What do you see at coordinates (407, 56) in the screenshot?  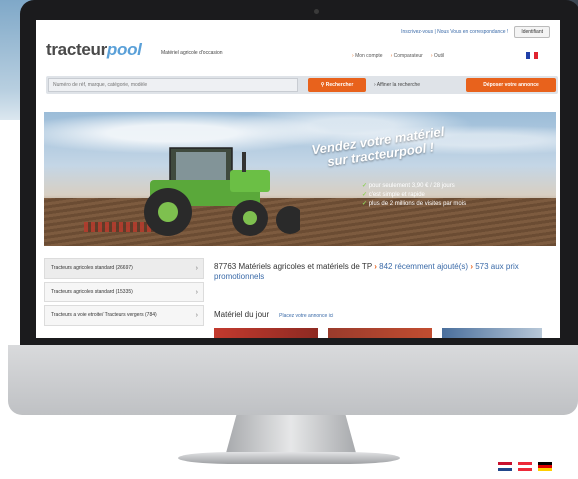 I see `comparator-link: Comparateur` at bounding box center [407, 56].